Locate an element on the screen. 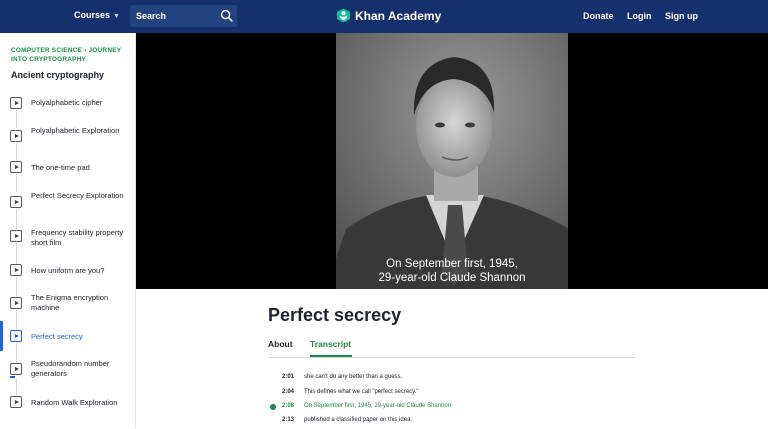 The image size is (768, 429). tab-transcript: Transcript is located at coordinates (330, 344).